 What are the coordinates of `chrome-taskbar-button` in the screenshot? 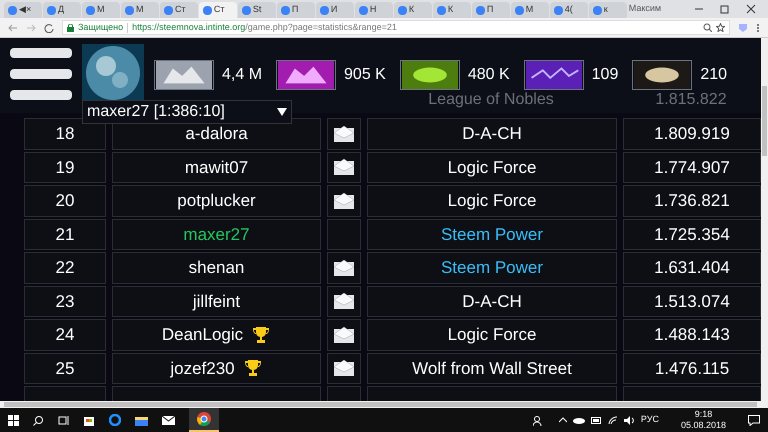 It's located at (204, 420).